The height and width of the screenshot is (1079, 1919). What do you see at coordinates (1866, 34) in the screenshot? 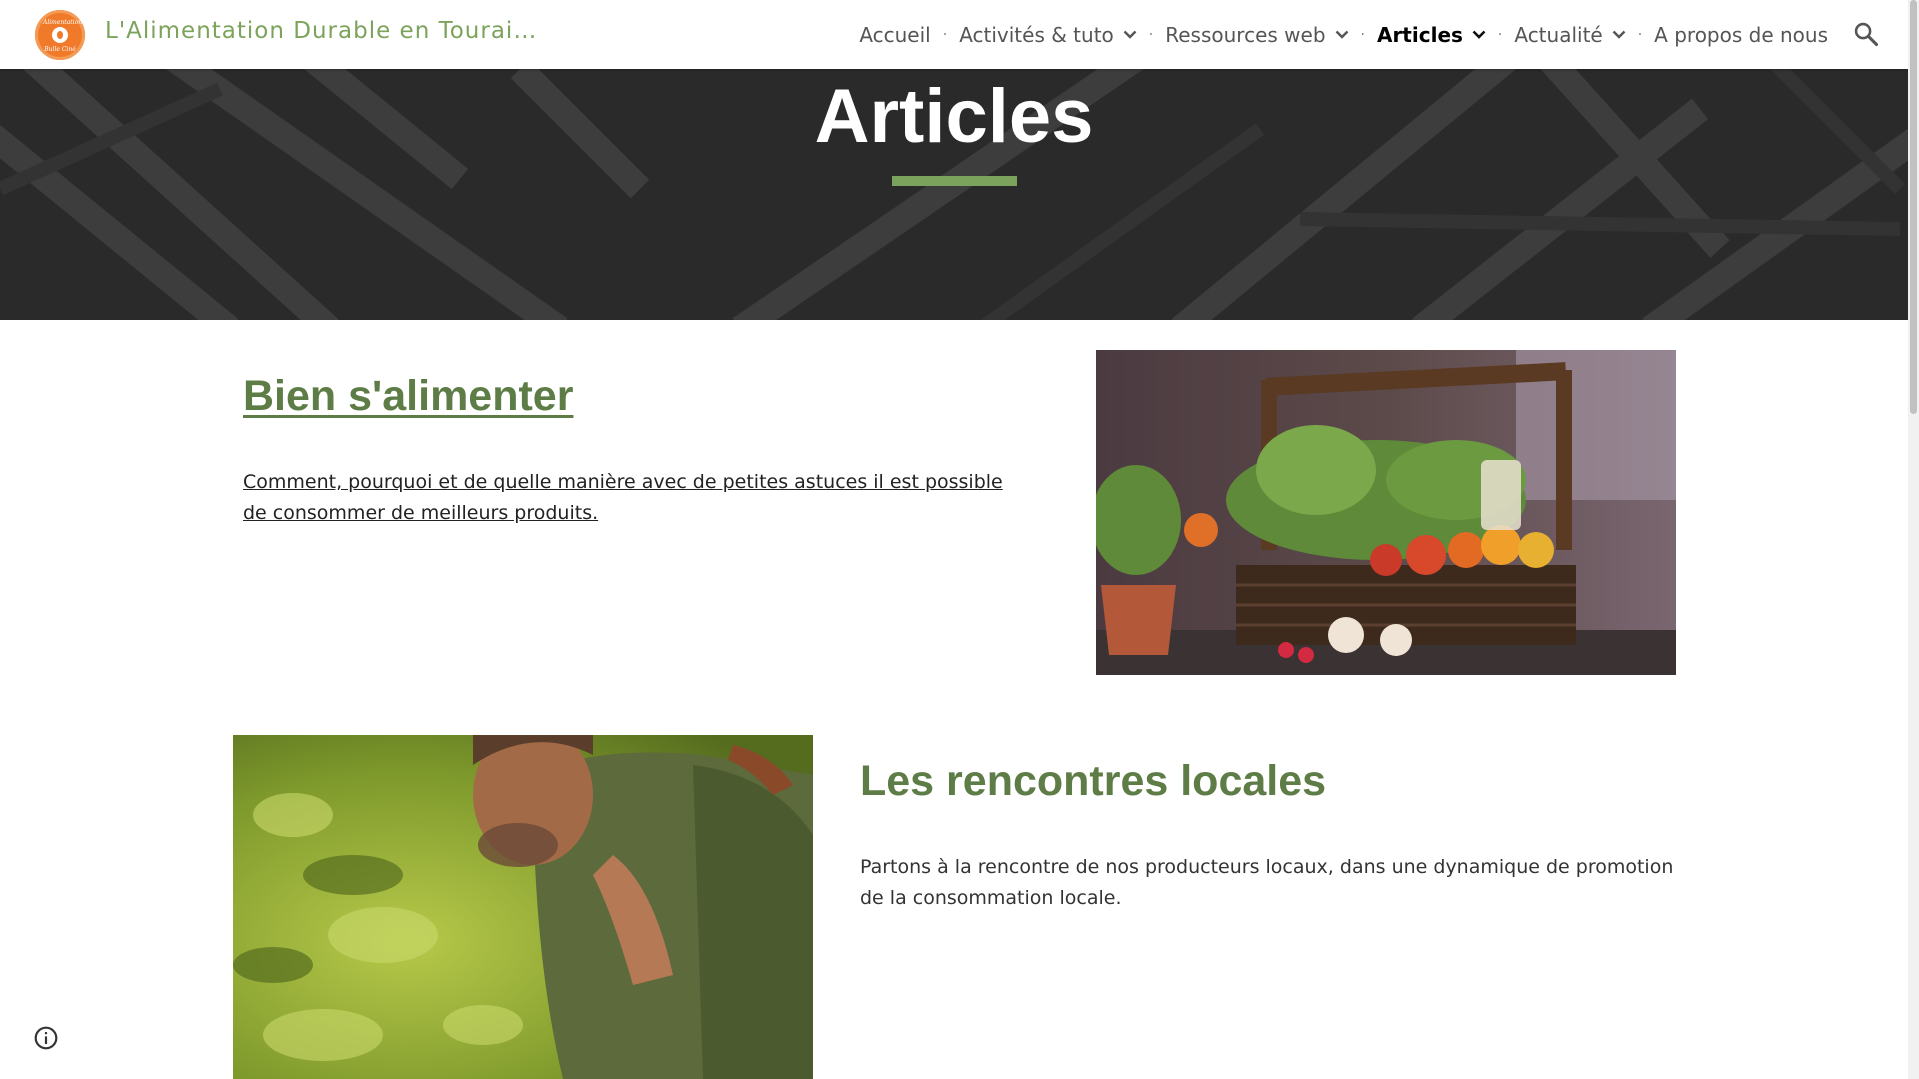
I see `search-icon` at bounding box center [1866, 34].